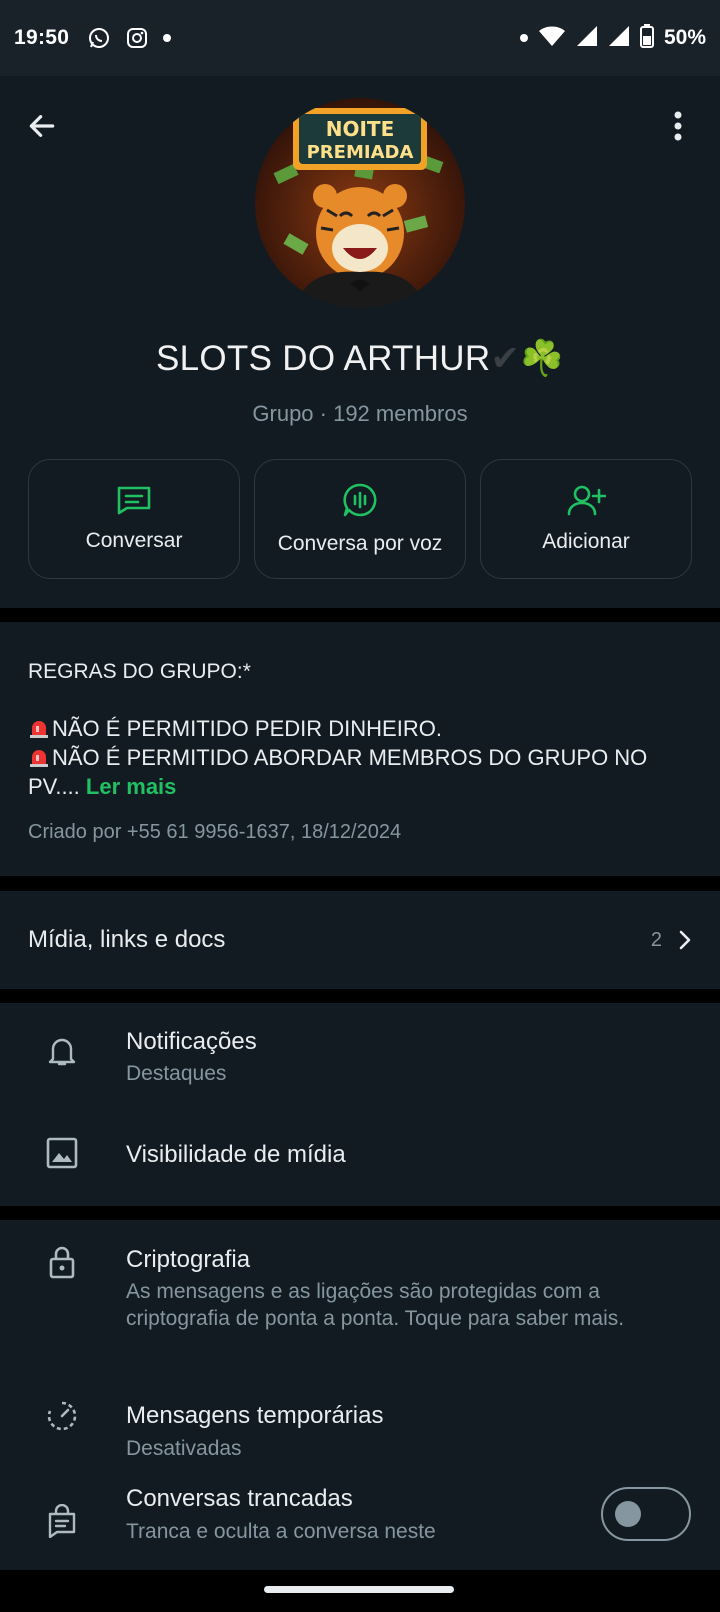 The width and height of the screenshot is (720, 1612). I want to click on encryption-title: Criptografia, so click(188, 1259).